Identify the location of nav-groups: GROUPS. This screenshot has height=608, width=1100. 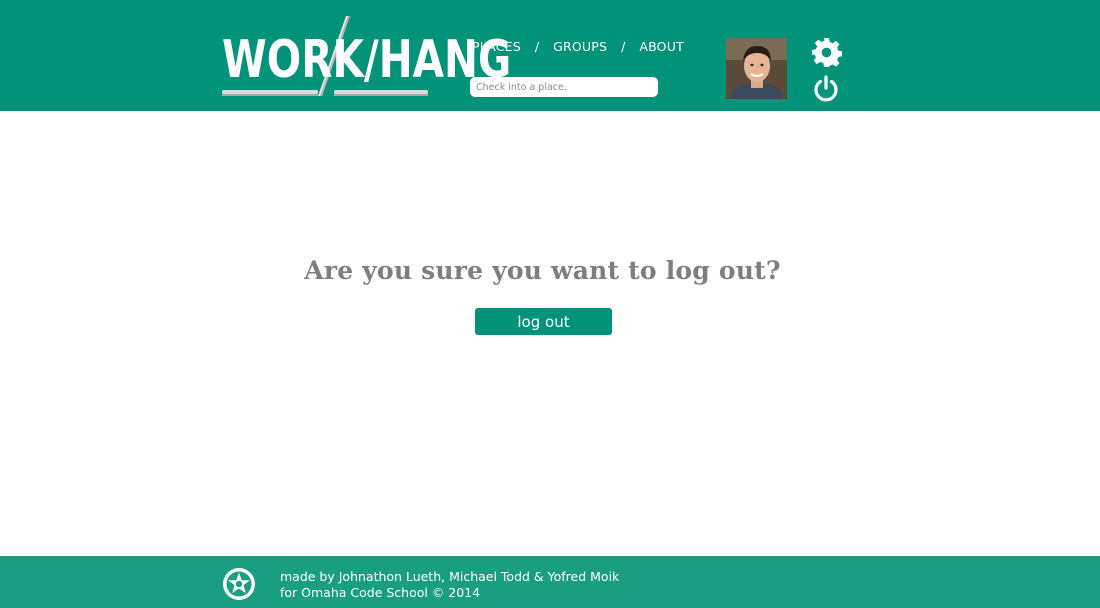
(580, 46).